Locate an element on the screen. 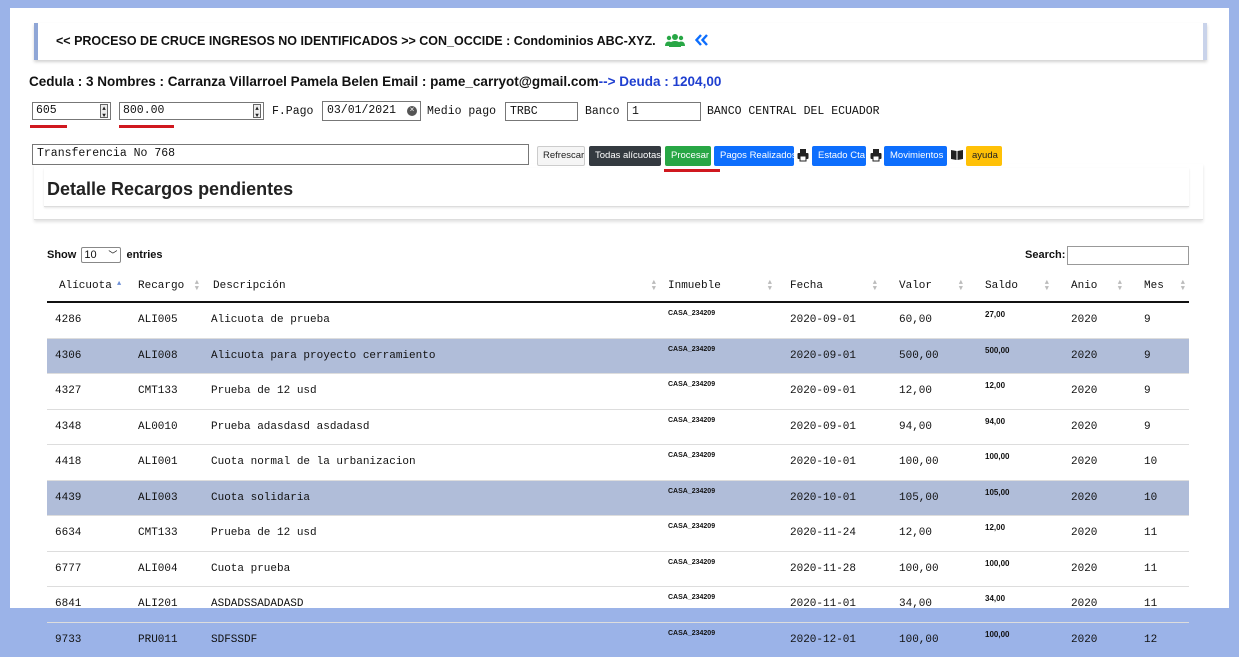 This screenshot has height=657, width=1239. col-header: Alícuota ▲ is located at coordinates (88, 287).